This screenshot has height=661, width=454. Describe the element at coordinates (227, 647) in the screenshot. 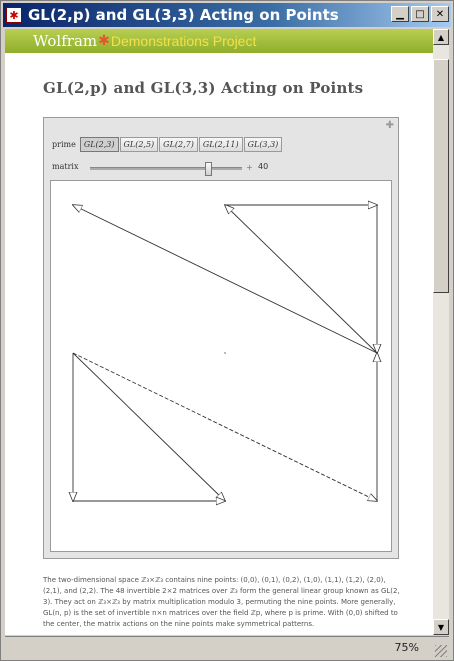

I see `status-bar: 75%` at that location.